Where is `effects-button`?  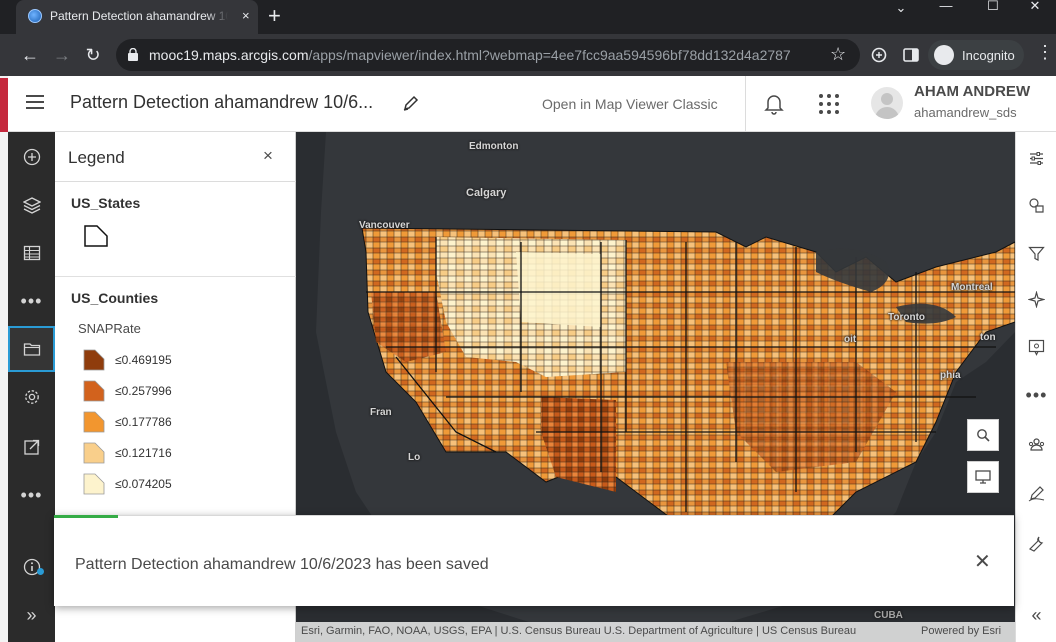
effects-button is located at coordinates (1036, 299).